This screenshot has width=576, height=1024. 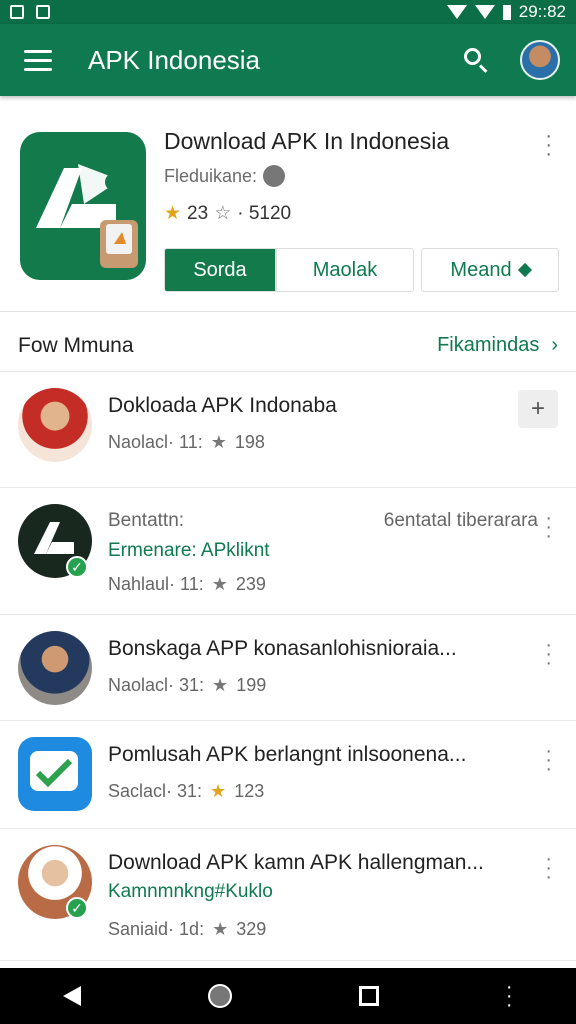 I want to click on item-rating: 239, so click(x=250, y=584).